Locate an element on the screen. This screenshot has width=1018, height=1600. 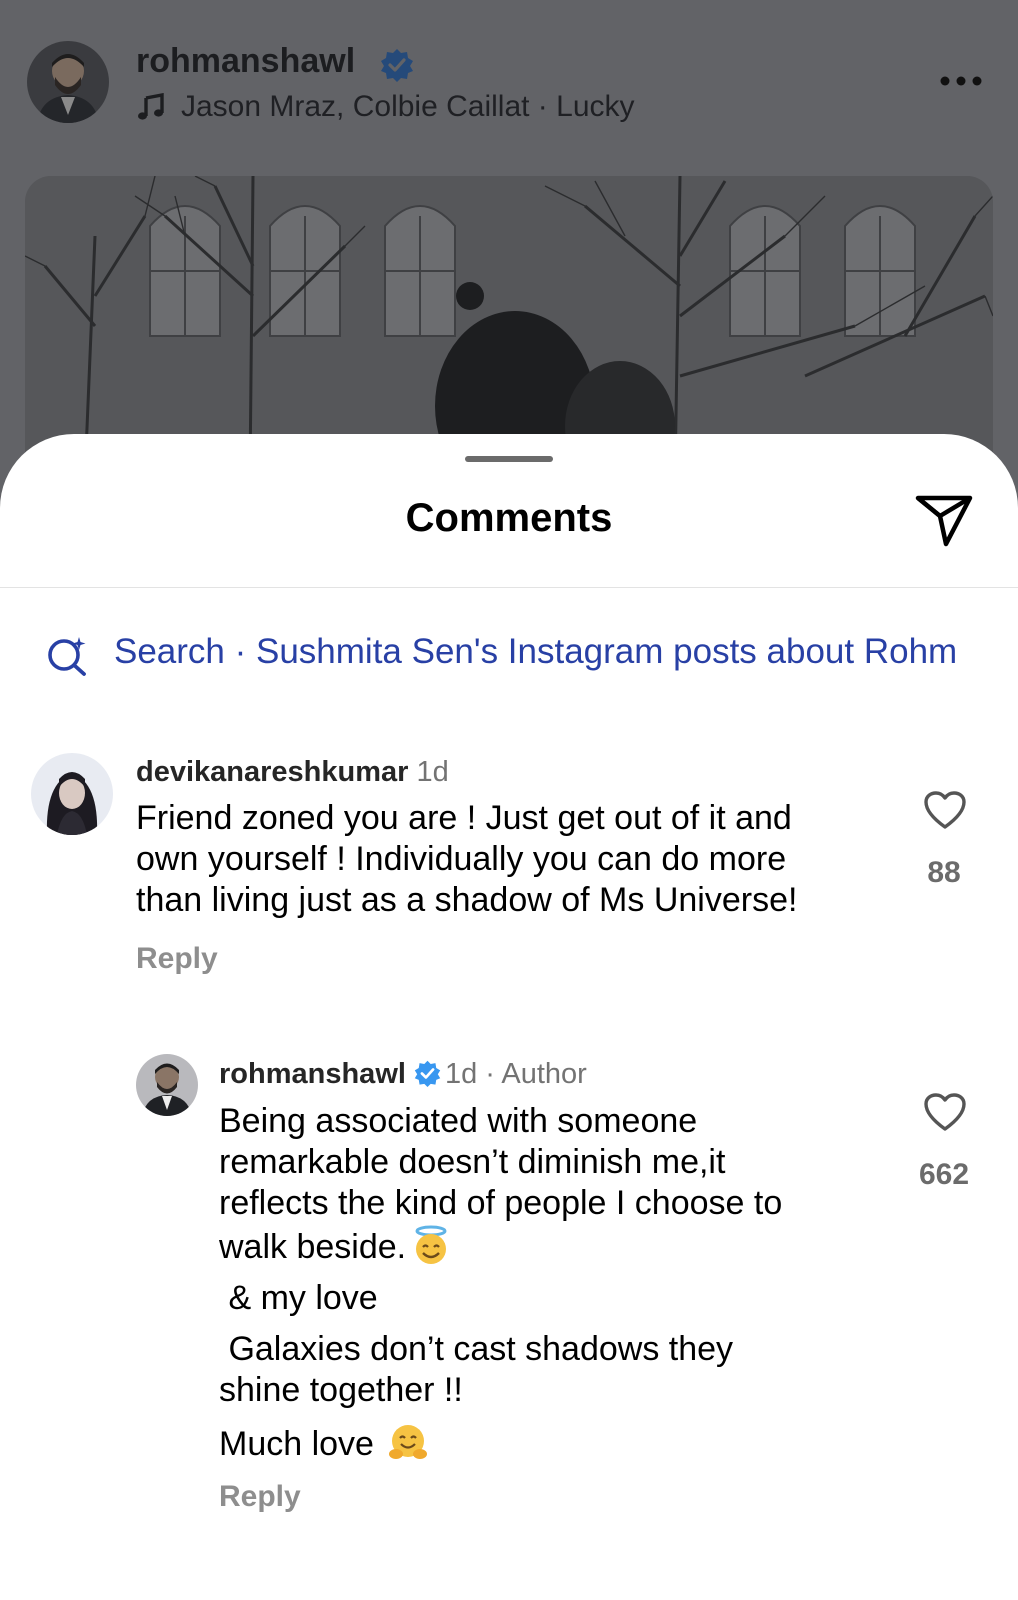
like-count: 88 is located at coordinates (944, 872).